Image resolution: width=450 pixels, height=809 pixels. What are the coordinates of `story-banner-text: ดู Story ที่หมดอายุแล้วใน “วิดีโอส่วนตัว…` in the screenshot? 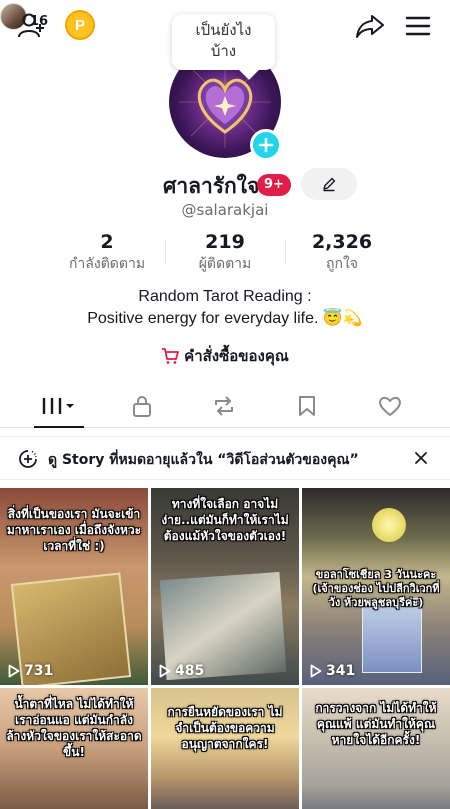 It's located at (203, 460).